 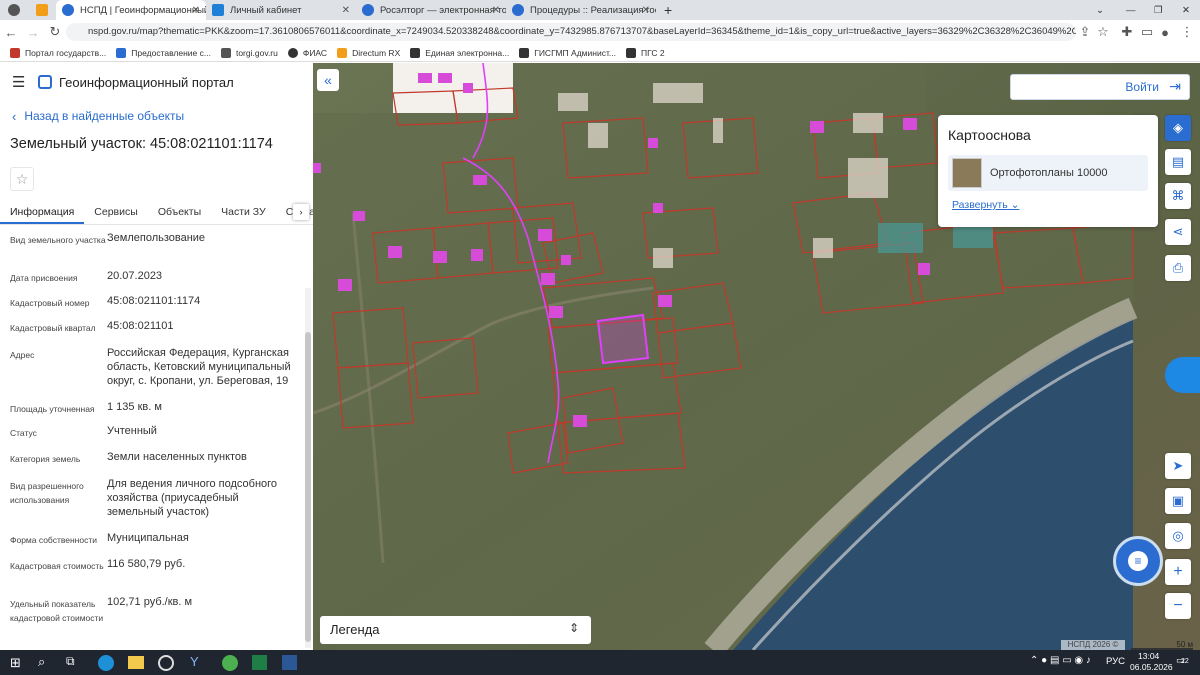 I want to click on property-value: 1 135 кв. м, so click(x=134, y=407).